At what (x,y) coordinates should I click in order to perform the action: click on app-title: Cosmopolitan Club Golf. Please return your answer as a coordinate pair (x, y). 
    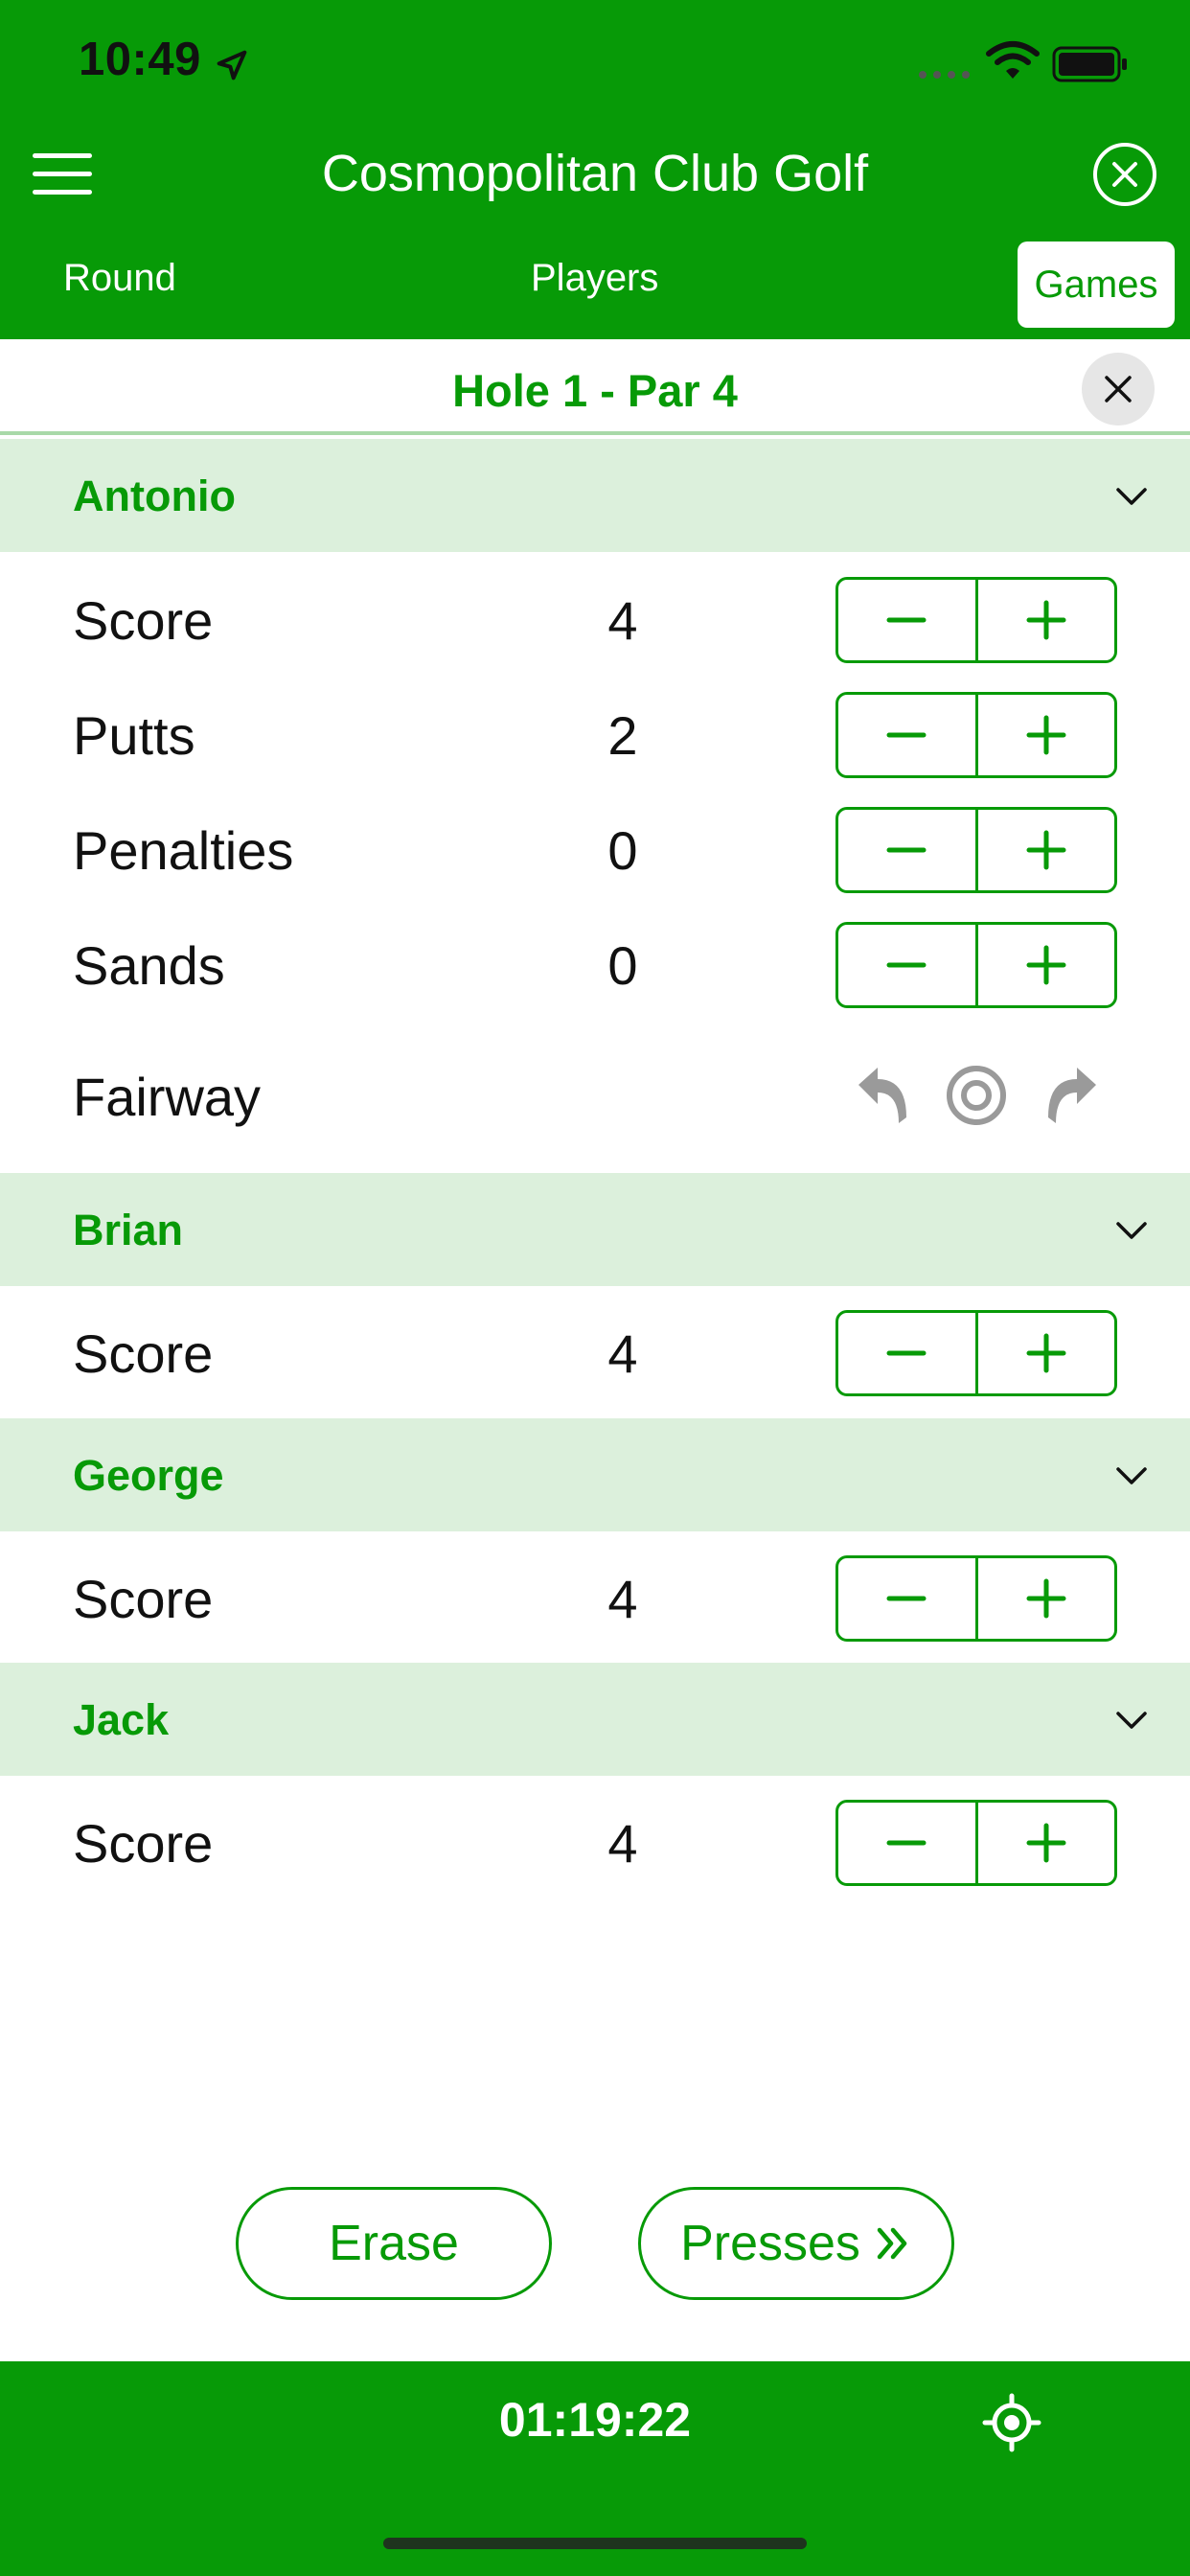
    Looking at the image, I should click on (595, 173).